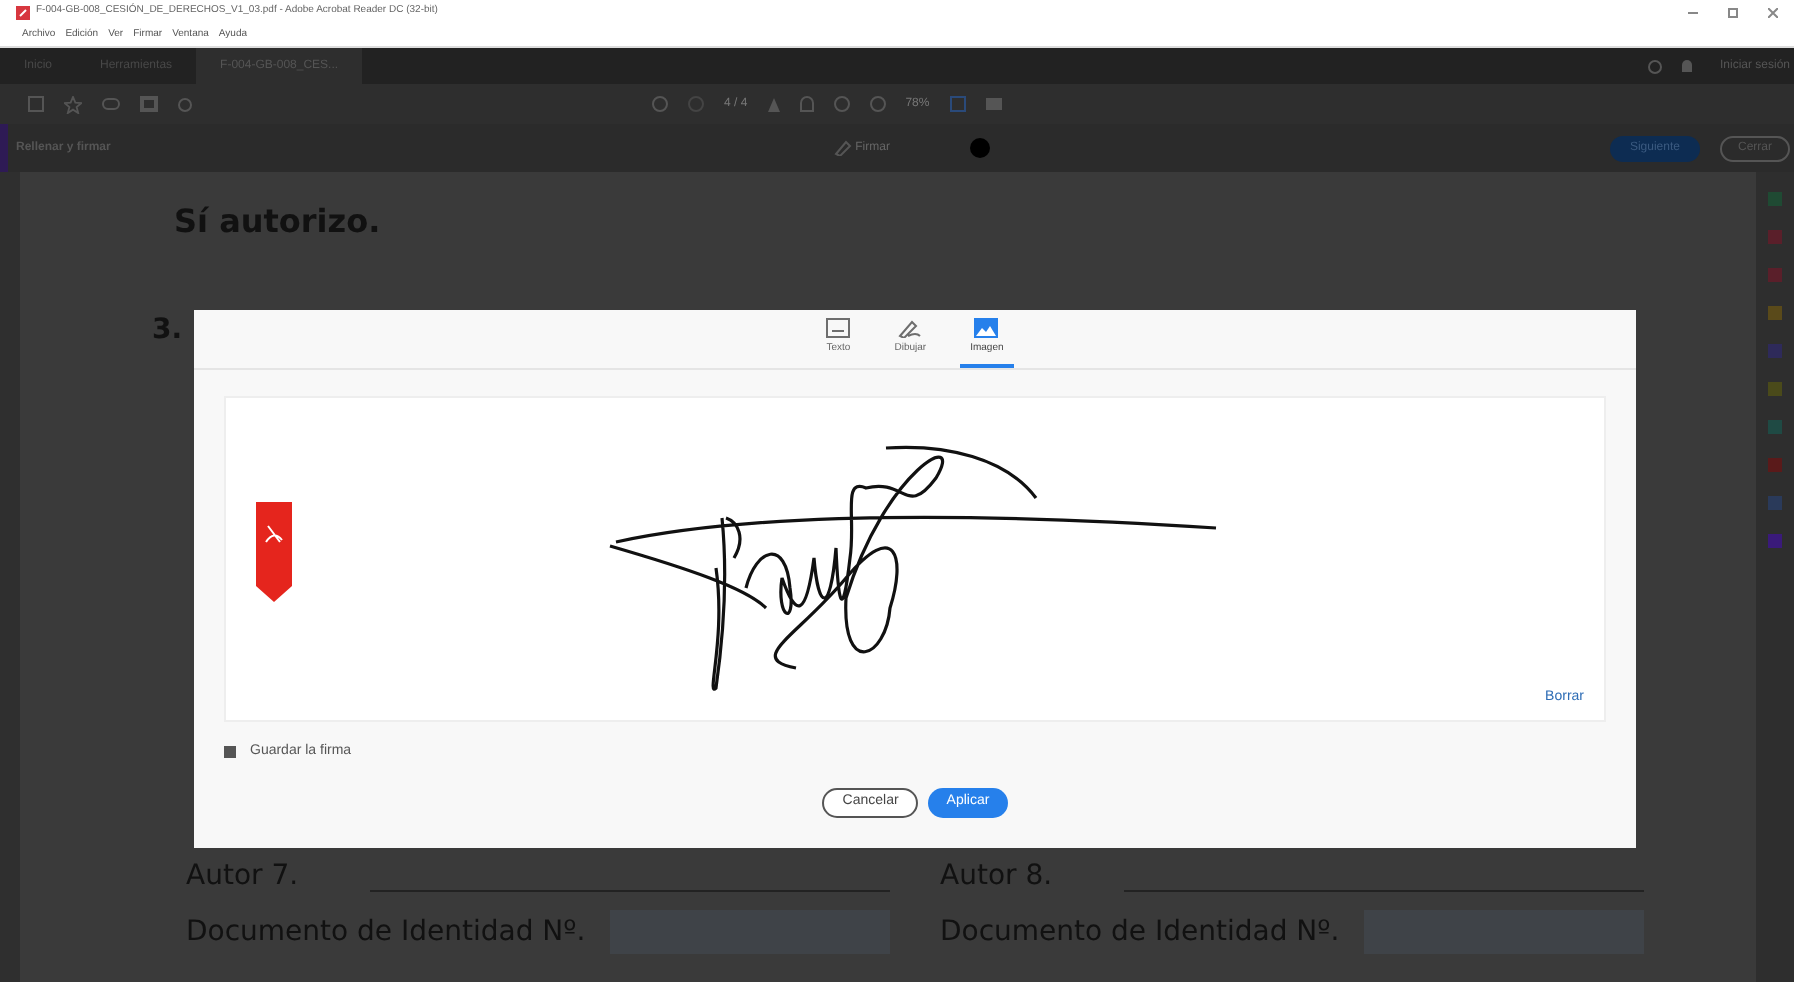  What do you see at coordinates (1654, 66) in the screenshot?
I see `help-icon` at bounding box center [1654, 66].